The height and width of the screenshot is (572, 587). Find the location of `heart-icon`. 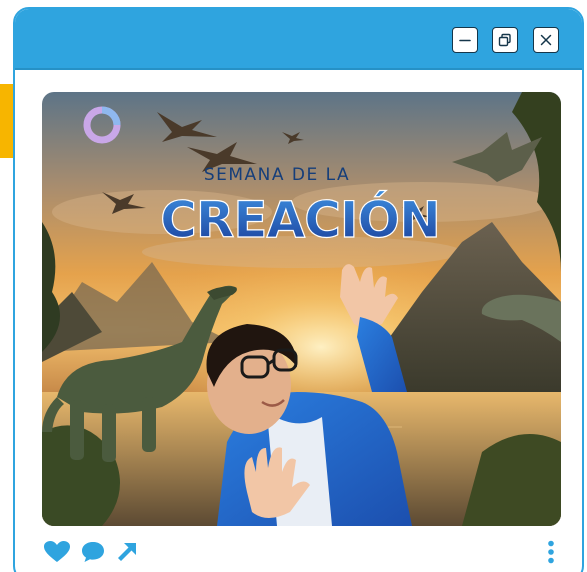

heart-icon is located at coordinates (57, 551).